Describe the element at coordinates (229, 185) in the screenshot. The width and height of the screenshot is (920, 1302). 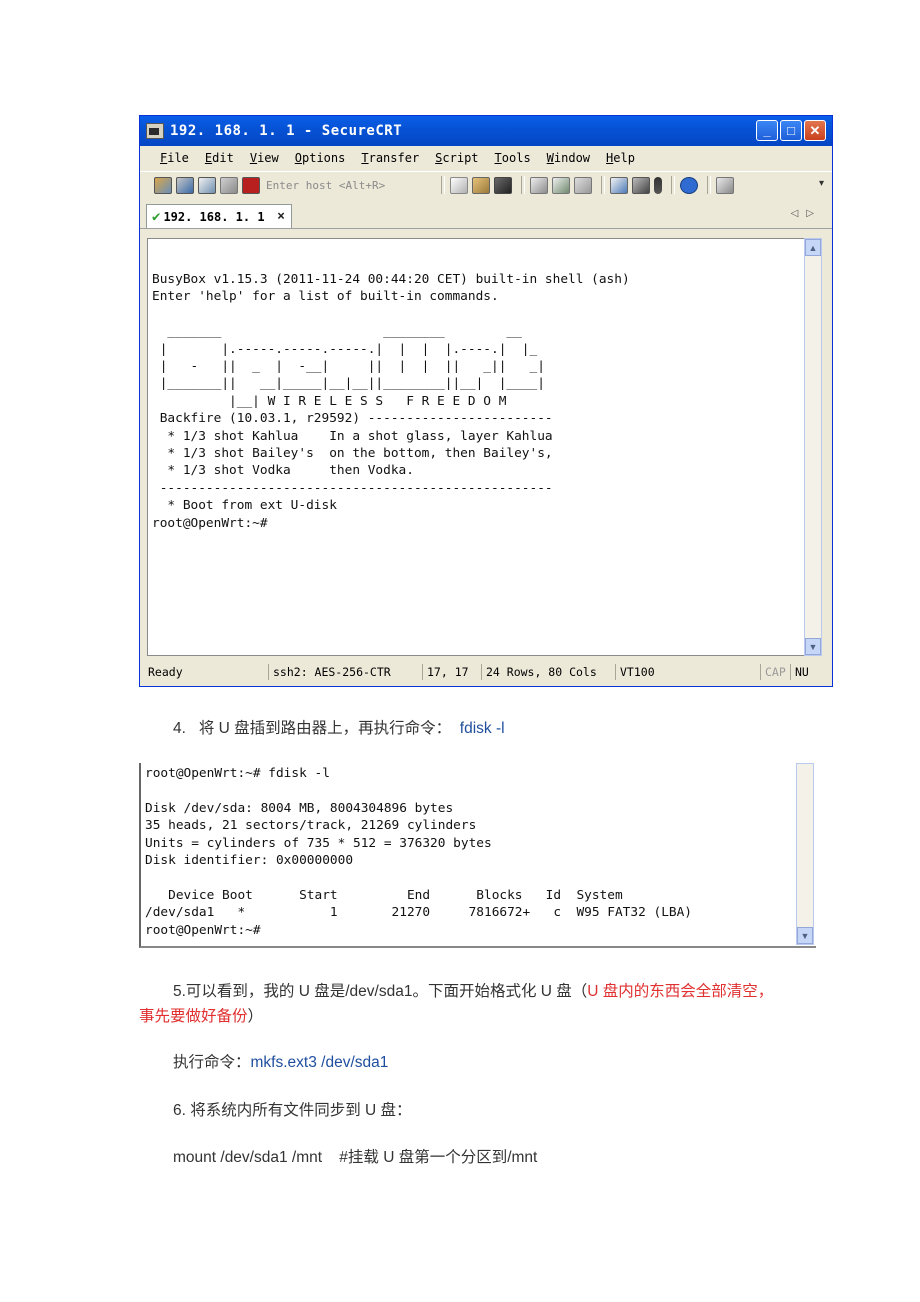
I see `reconnect-icon` at that location.